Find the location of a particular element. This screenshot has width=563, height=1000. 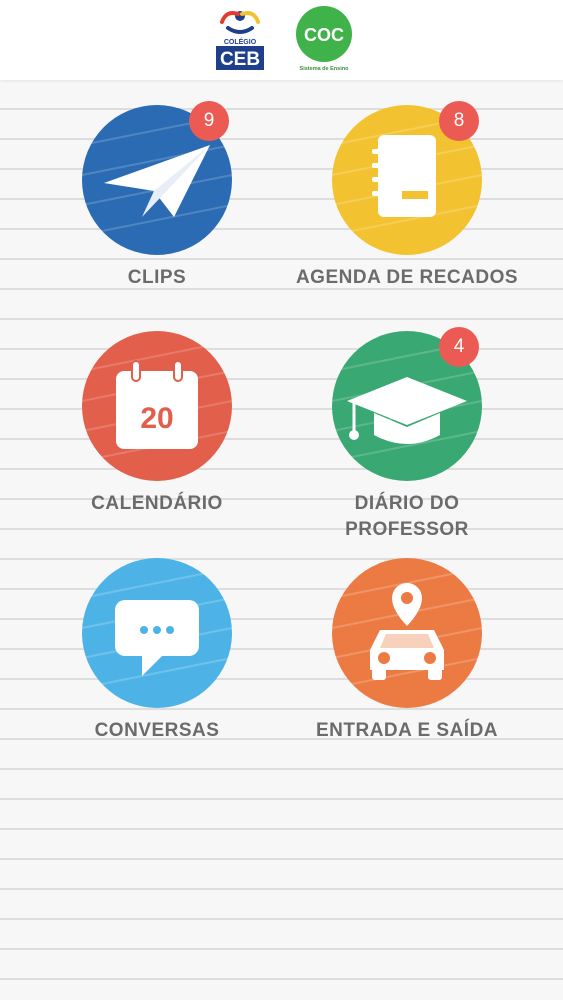

calendar-icon: 20 is located at coordinates (157, 404).